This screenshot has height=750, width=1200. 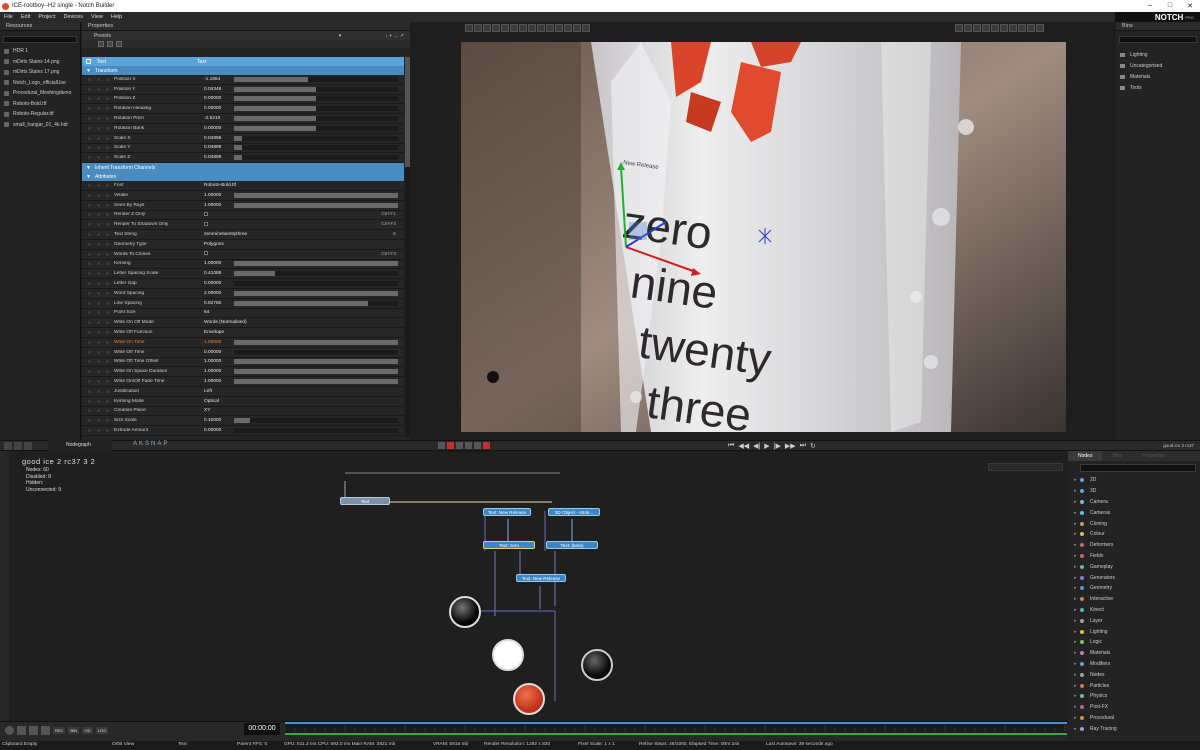 What do you see at coordinates (1134, 620) in the screenshot?
I see `node-category: ▸ Layer` at bounding box center [1134, 620].